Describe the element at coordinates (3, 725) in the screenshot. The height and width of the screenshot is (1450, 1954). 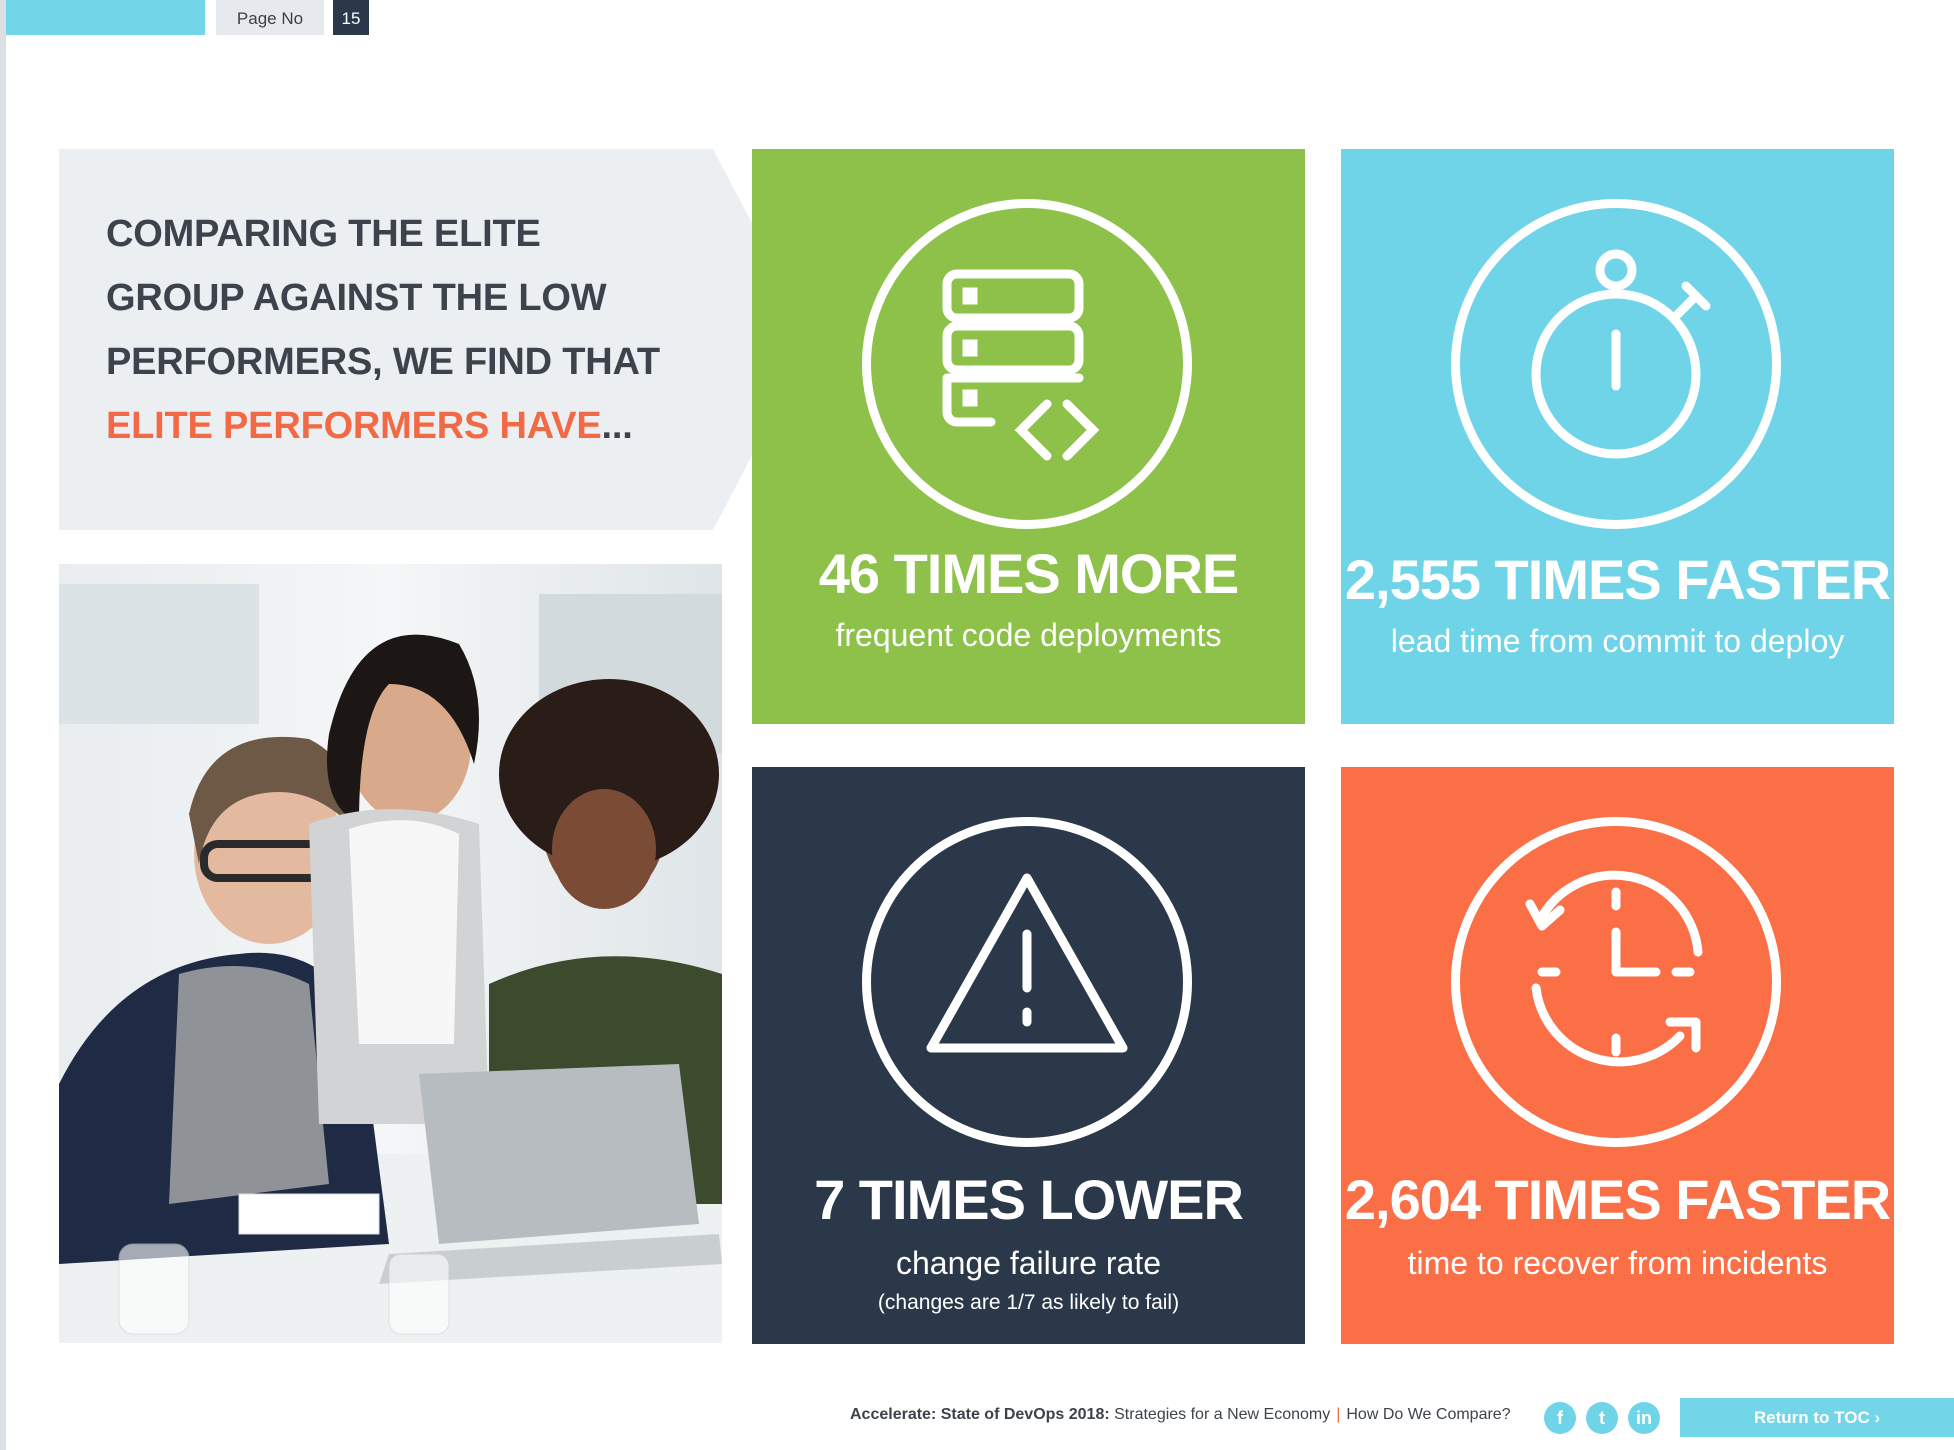
I see `page-left-rule` at that location.